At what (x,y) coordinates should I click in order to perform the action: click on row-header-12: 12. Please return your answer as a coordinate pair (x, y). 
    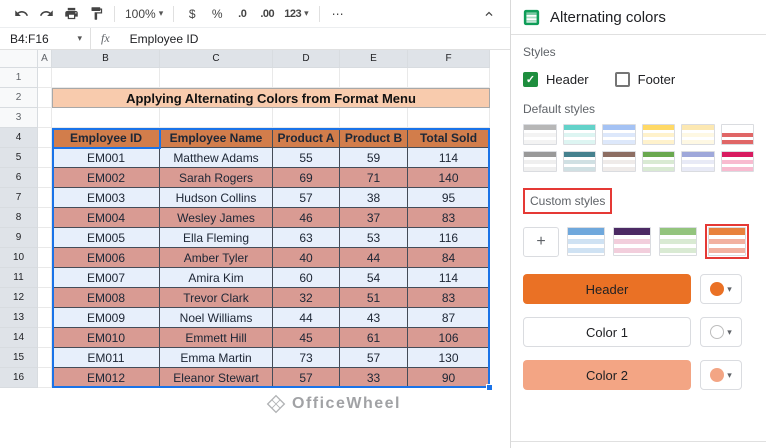
    Looking at the image, I should click on (19, 298).